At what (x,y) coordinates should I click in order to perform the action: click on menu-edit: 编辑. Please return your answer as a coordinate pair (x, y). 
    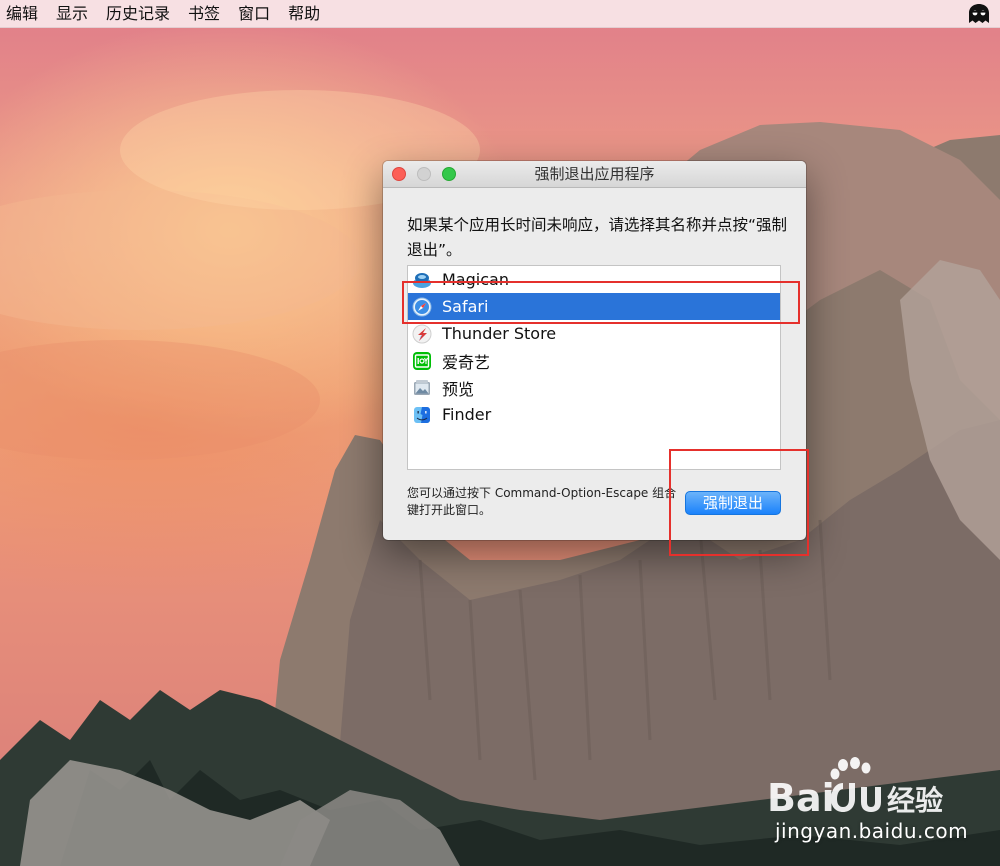
    Looking at the image, I should click on (25, 14).